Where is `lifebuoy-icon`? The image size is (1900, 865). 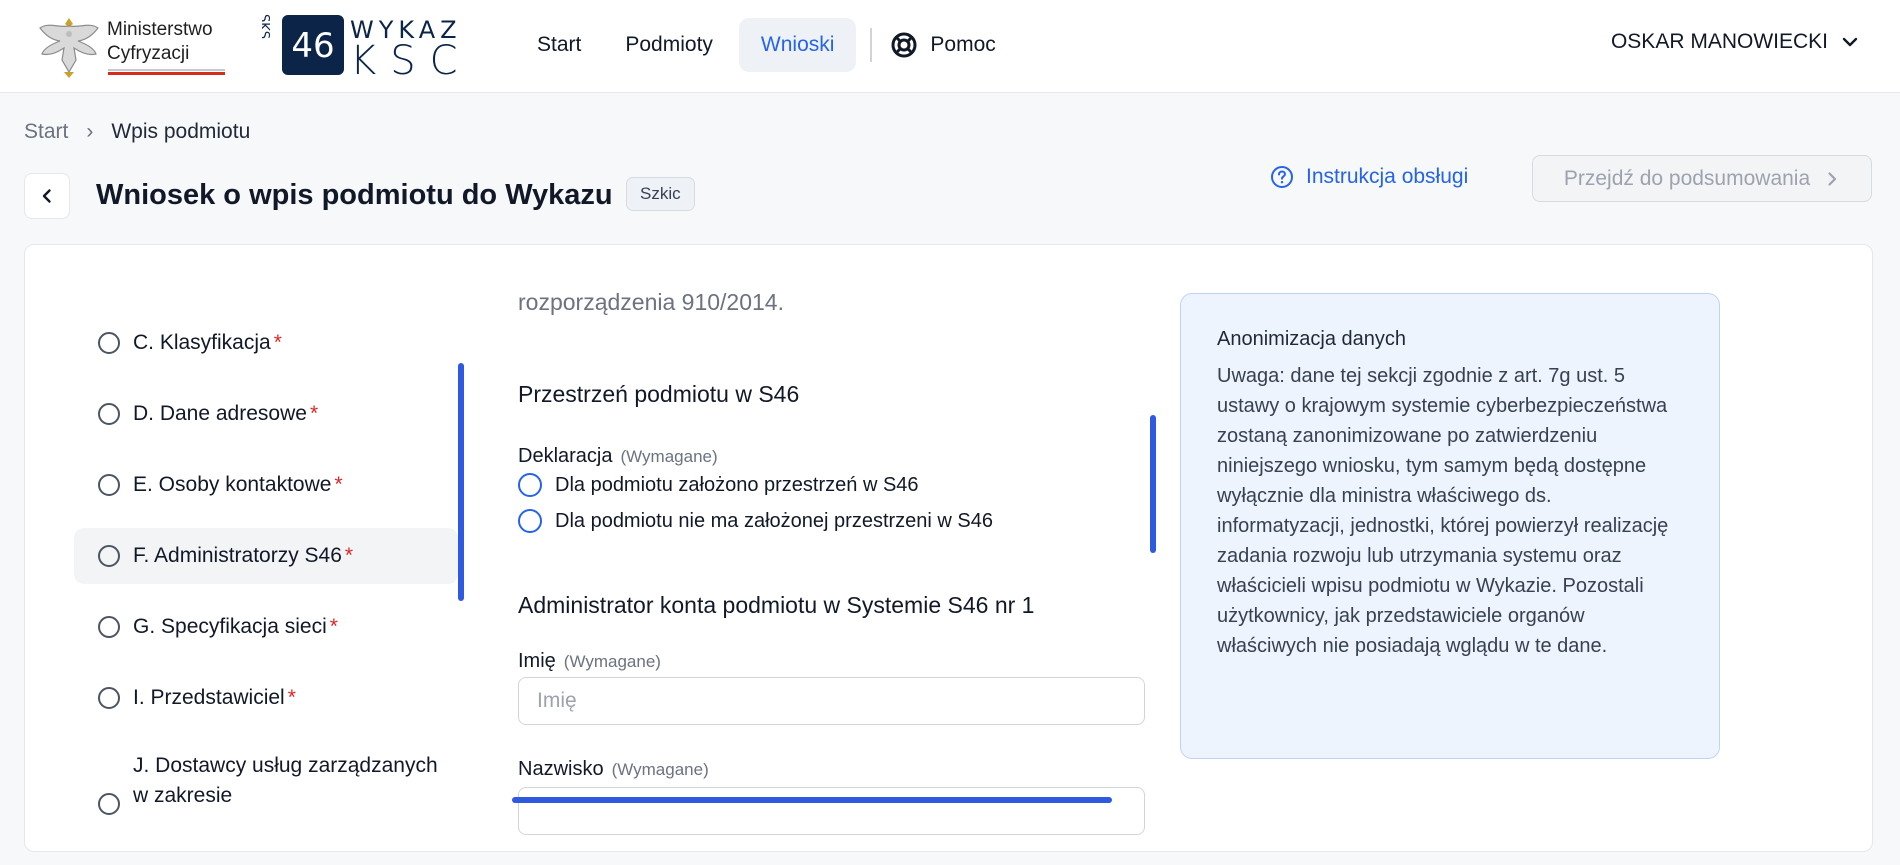 lifebuoy-icon is located at coordinates (904, 45).